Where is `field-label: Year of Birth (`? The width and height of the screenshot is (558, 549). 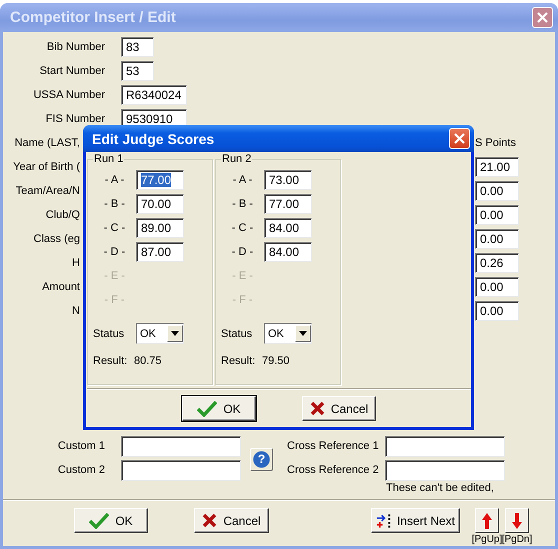 field-label: Year of Birth ( is located at coordinates (46, 167).